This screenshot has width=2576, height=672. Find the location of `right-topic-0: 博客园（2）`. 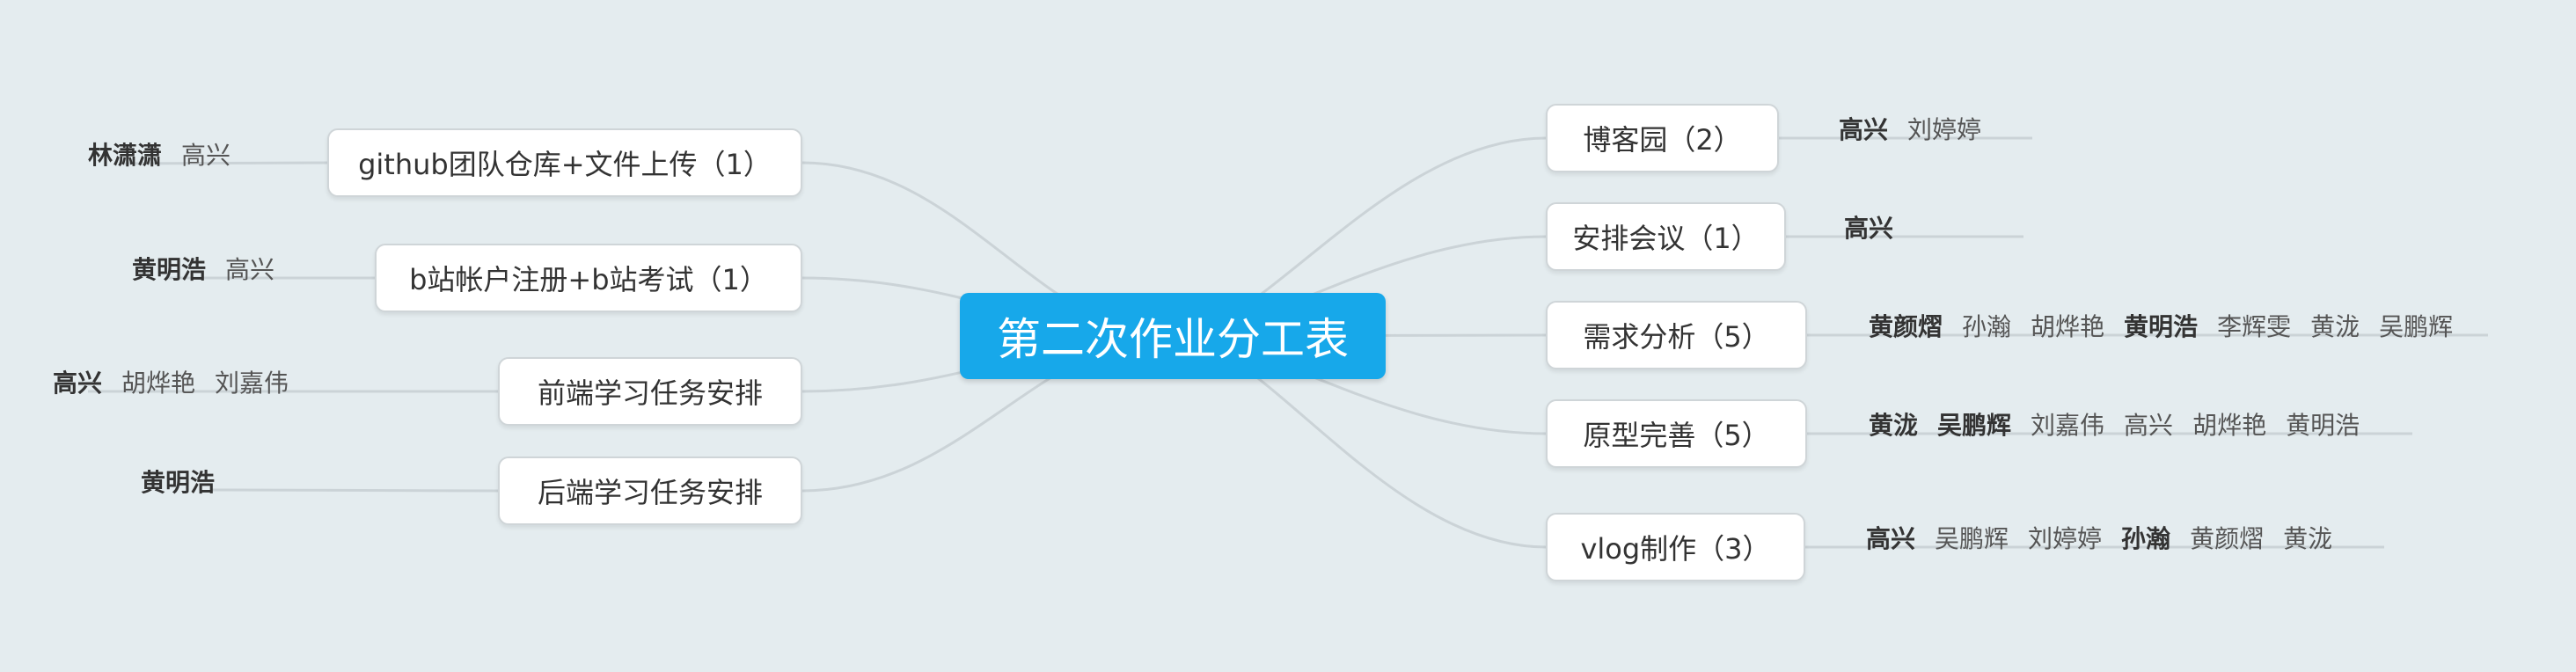

right-topic-0: 博客园（2） is located at coordinates (1662, 138).